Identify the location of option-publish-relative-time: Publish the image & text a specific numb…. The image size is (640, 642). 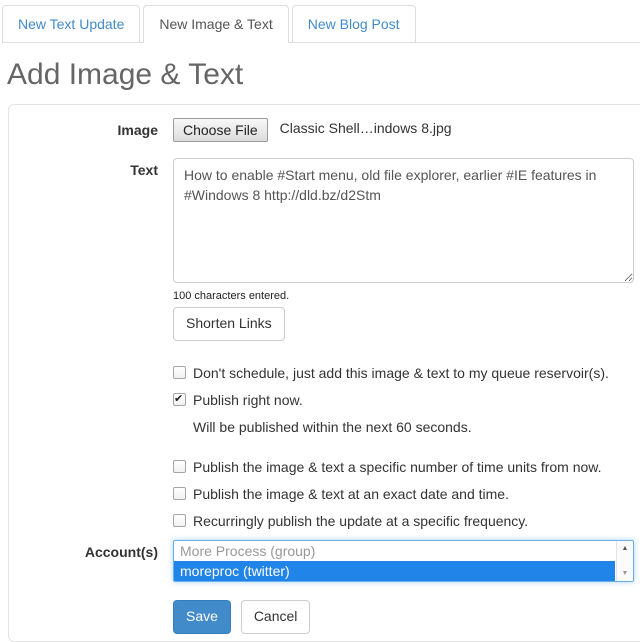
(403, 467).